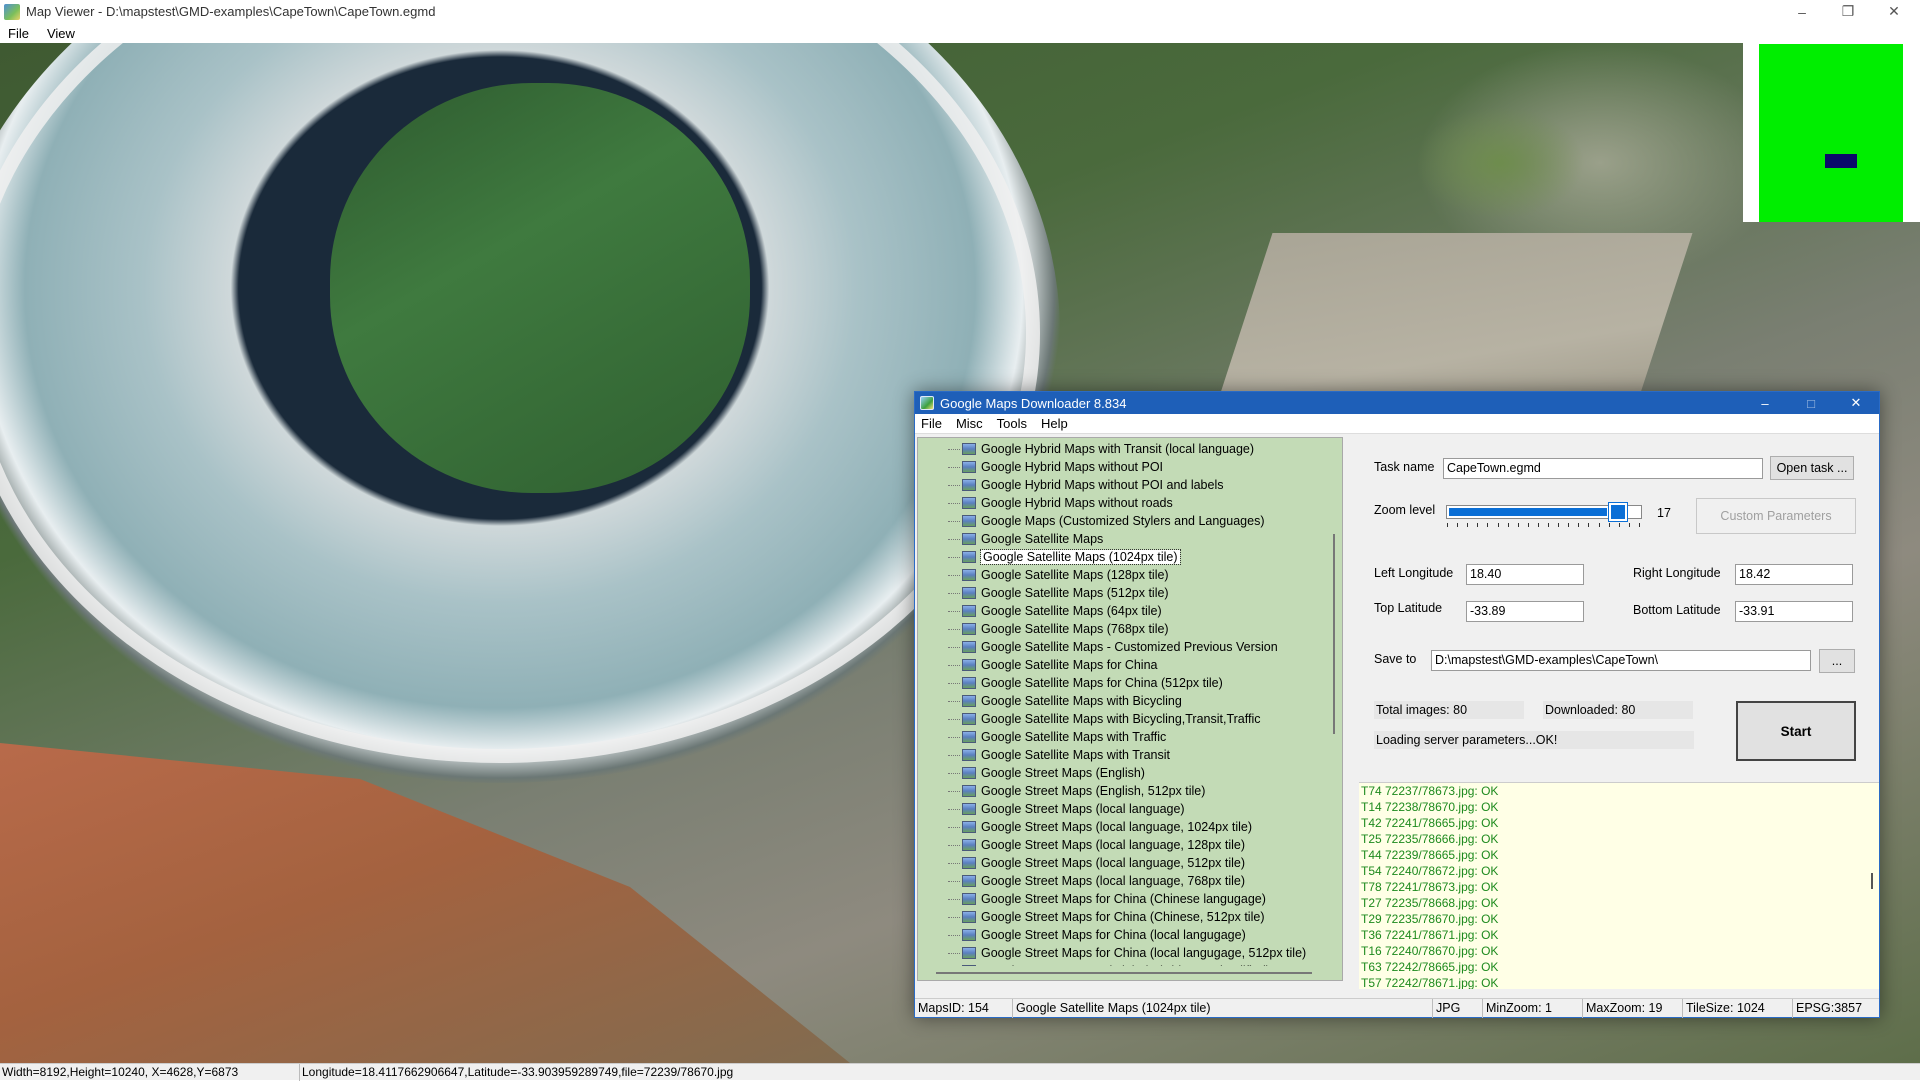 Image resolution: width=1920 pixels, height=1081 pixels. I want to click on start-button: Start, so click(1796, 731).